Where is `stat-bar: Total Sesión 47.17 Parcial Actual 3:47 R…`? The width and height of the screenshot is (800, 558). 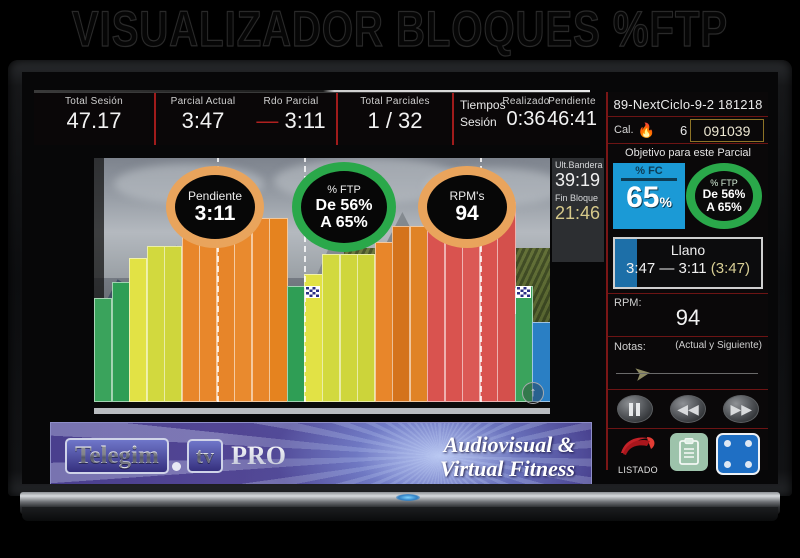
stat-bar: Total Sesión 47.17 Parcial Actual 3:47 R… is located at coordinates (315, 118).